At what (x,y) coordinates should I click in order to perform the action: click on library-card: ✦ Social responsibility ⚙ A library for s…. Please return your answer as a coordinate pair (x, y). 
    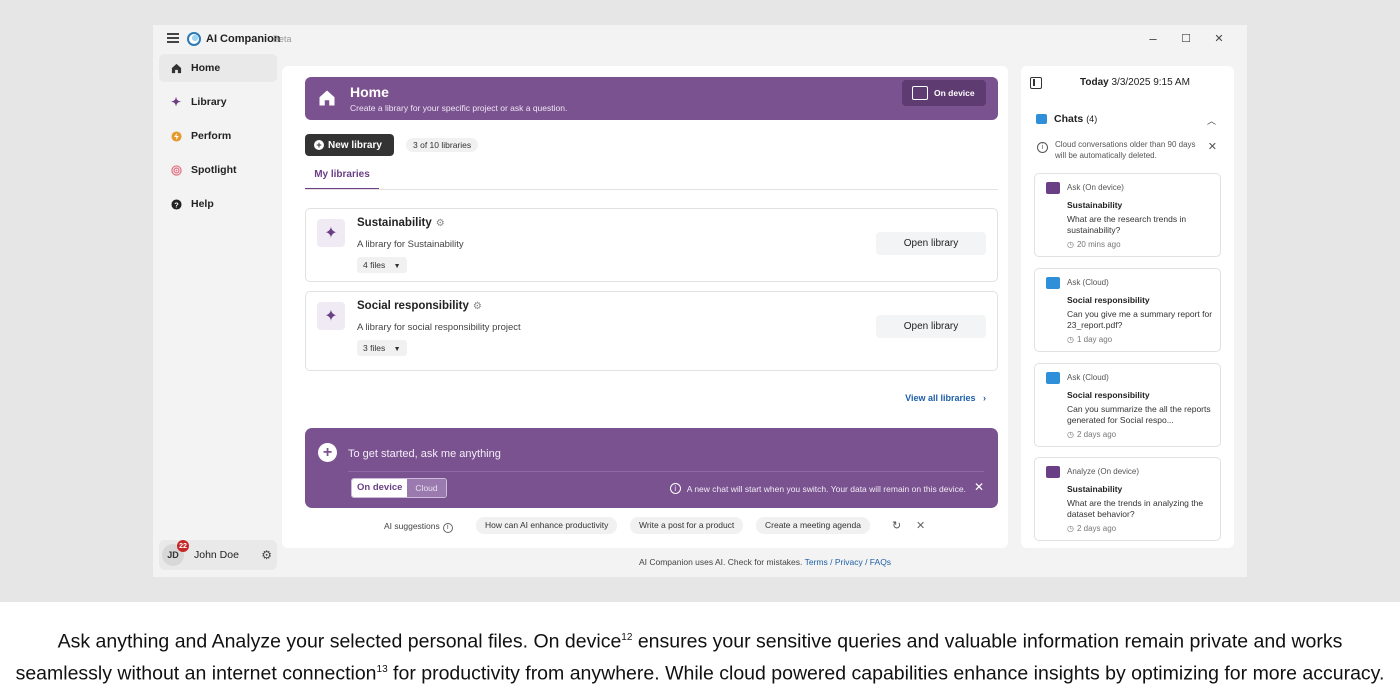
    Looking at the image, I should click on (651, 331).